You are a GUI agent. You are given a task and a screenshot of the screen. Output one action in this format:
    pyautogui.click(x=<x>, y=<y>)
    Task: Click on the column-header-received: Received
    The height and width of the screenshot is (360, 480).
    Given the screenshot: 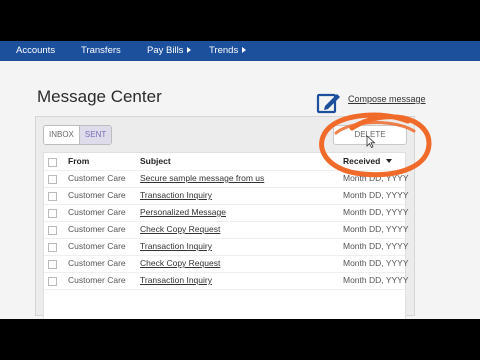 What is the action you would take?
    pyautogui.click(x=368, y=161)
    